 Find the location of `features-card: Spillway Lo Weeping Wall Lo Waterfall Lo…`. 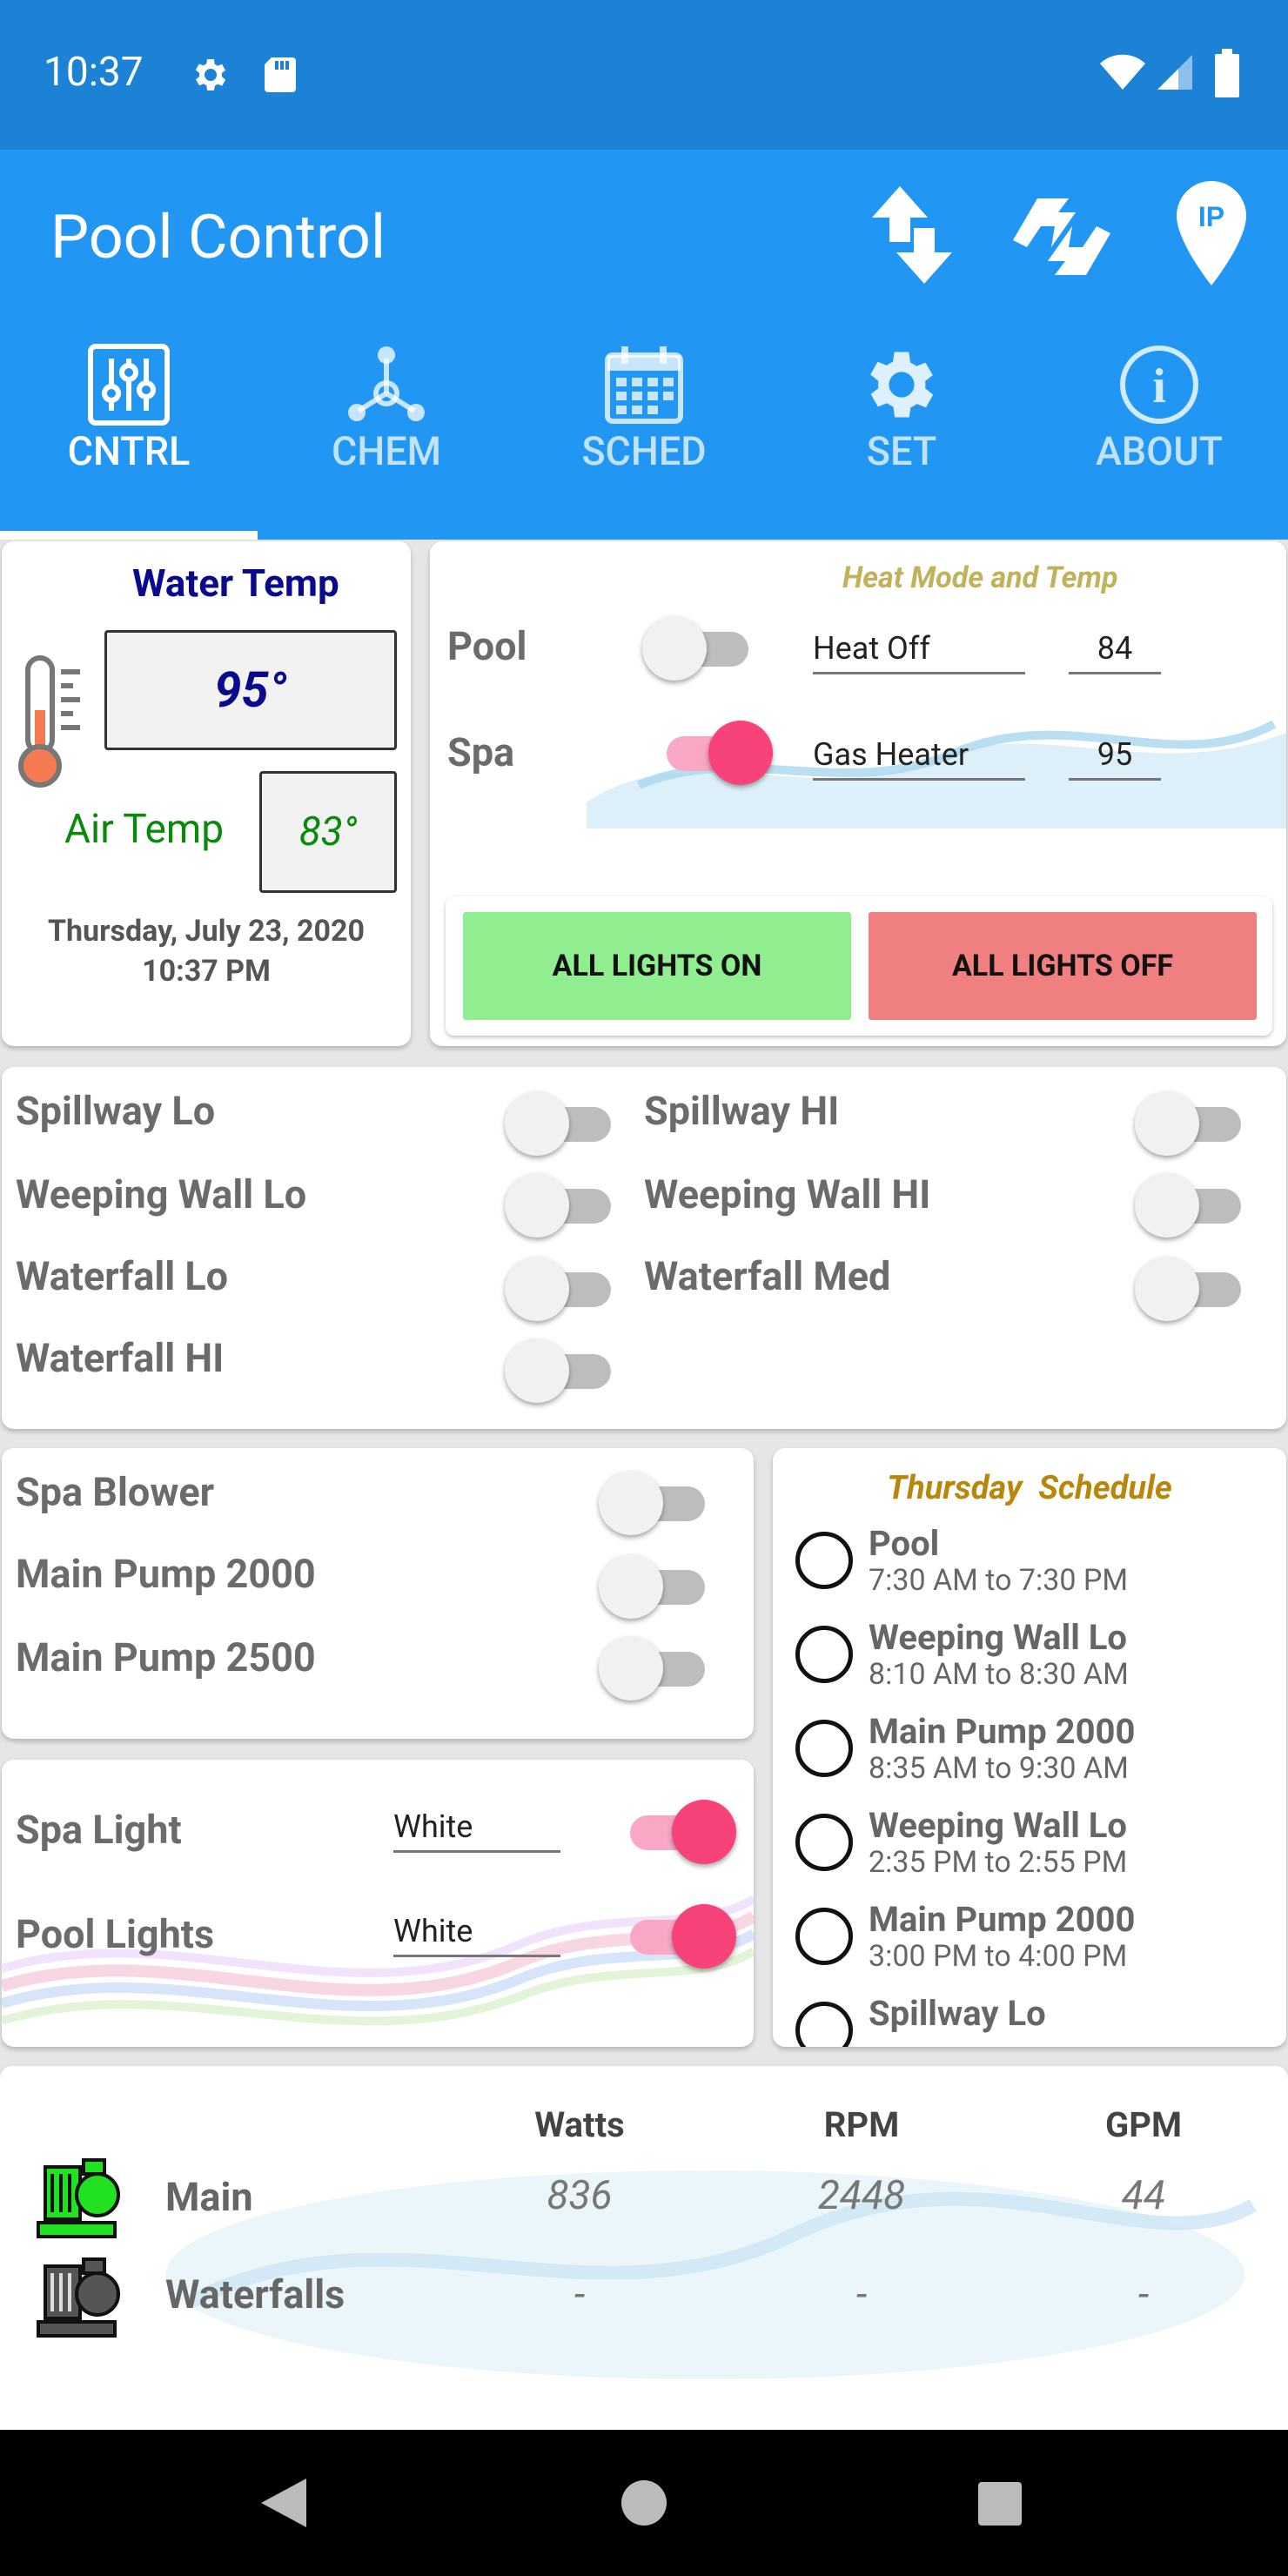

features-card: Spillway Lo Weeping Wall Lo Waterfall Lo… is located at coordinates (644, 1248).